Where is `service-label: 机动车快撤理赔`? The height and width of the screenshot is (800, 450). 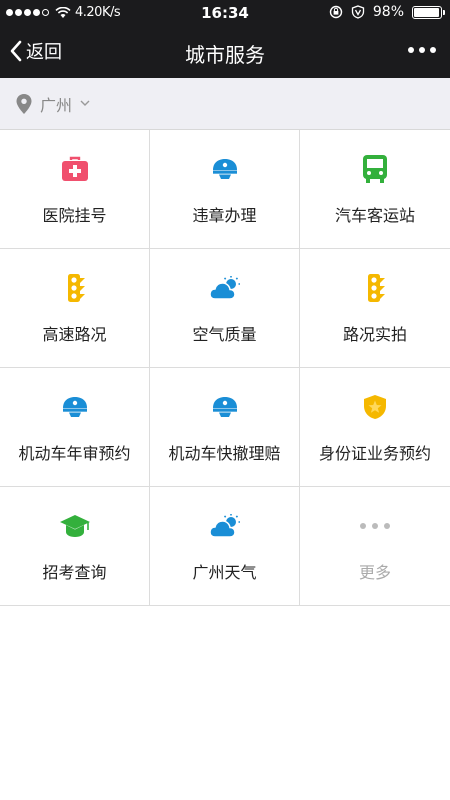
service-label: 机动车快撤理赔 is located at coordinates (224, 453).